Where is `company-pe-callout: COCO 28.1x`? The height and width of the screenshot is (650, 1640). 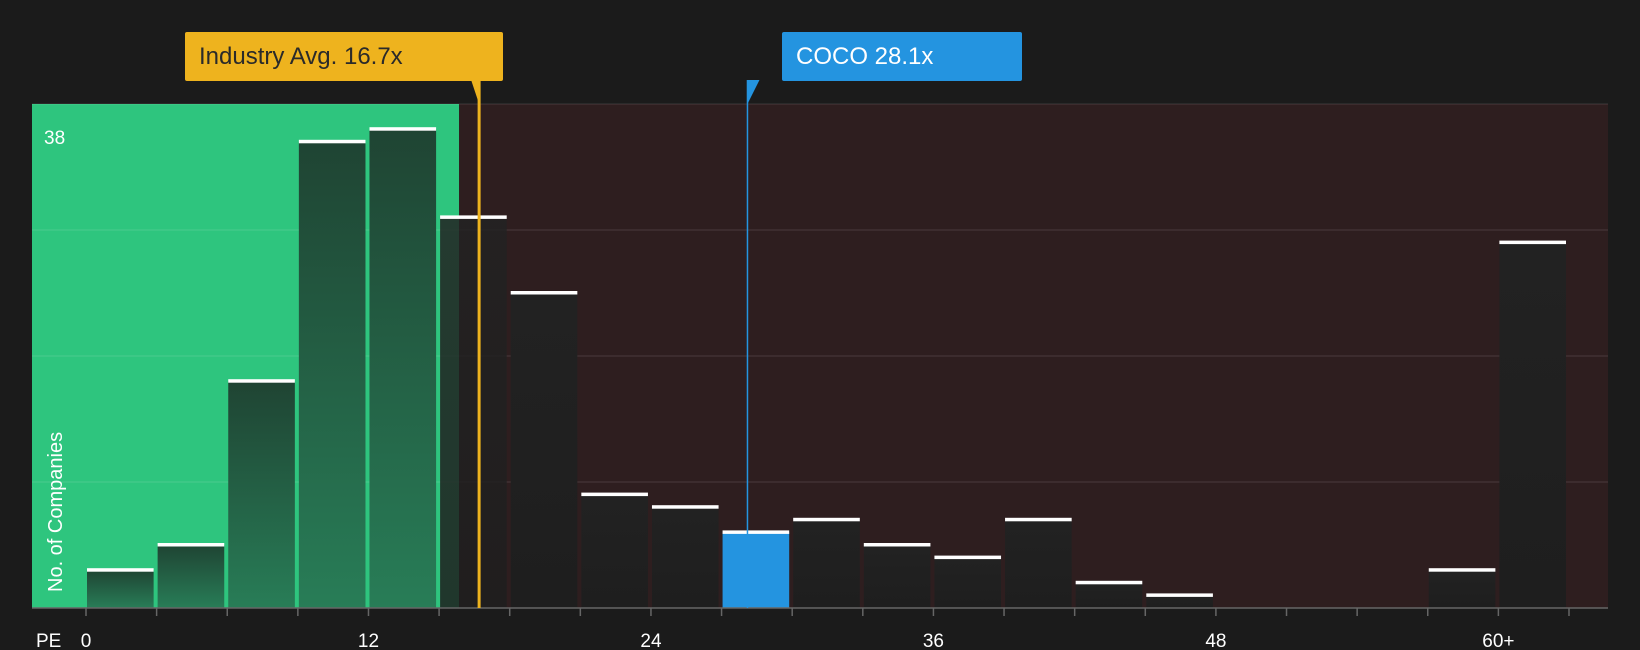
company-pe-callout: COCO 28.1x is located at coordinates (902, 56).